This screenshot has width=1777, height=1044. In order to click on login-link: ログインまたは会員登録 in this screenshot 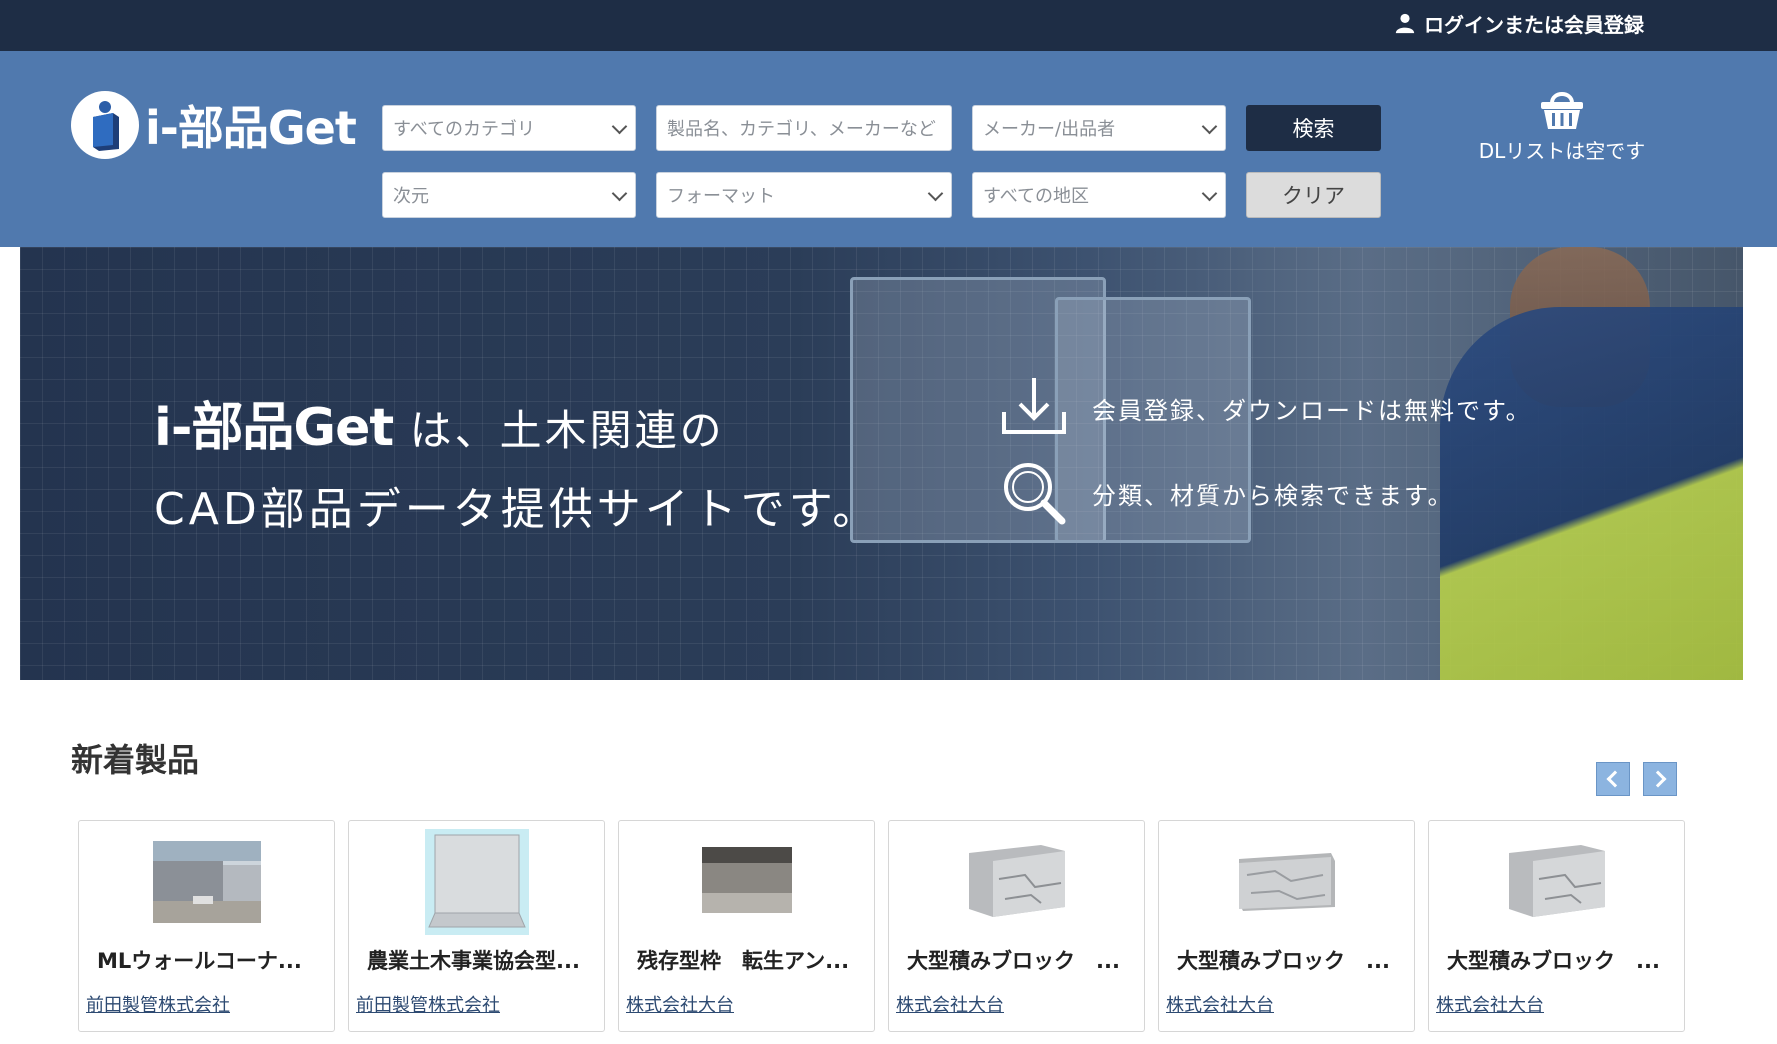, I will do `click(1519, 23)`.